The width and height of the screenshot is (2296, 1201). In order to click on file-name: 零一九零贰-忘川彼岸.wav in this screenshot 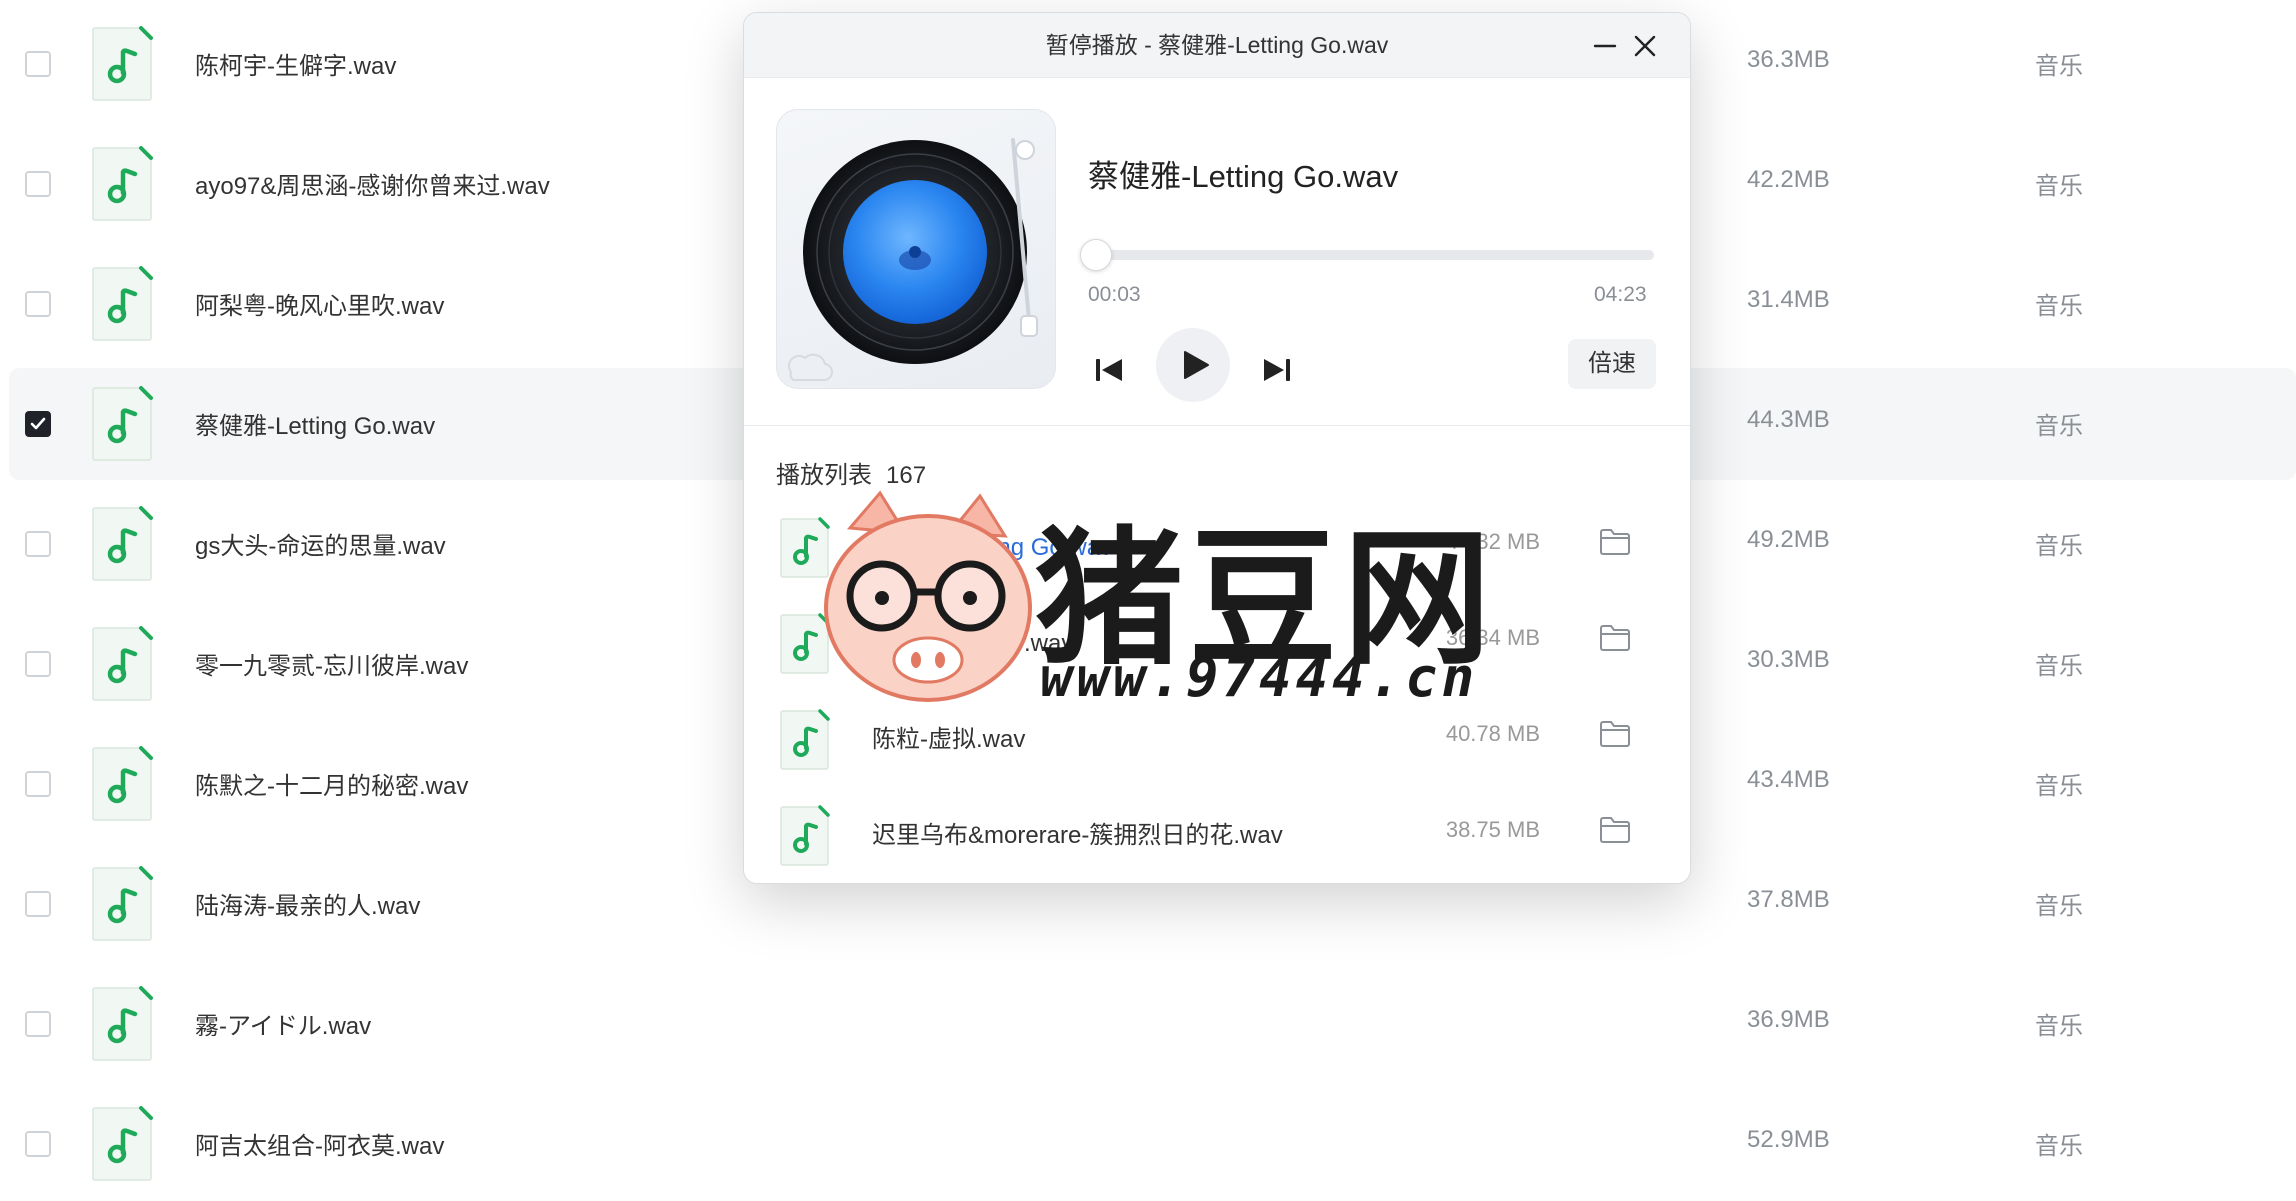, I will do `click(332, 666)`.